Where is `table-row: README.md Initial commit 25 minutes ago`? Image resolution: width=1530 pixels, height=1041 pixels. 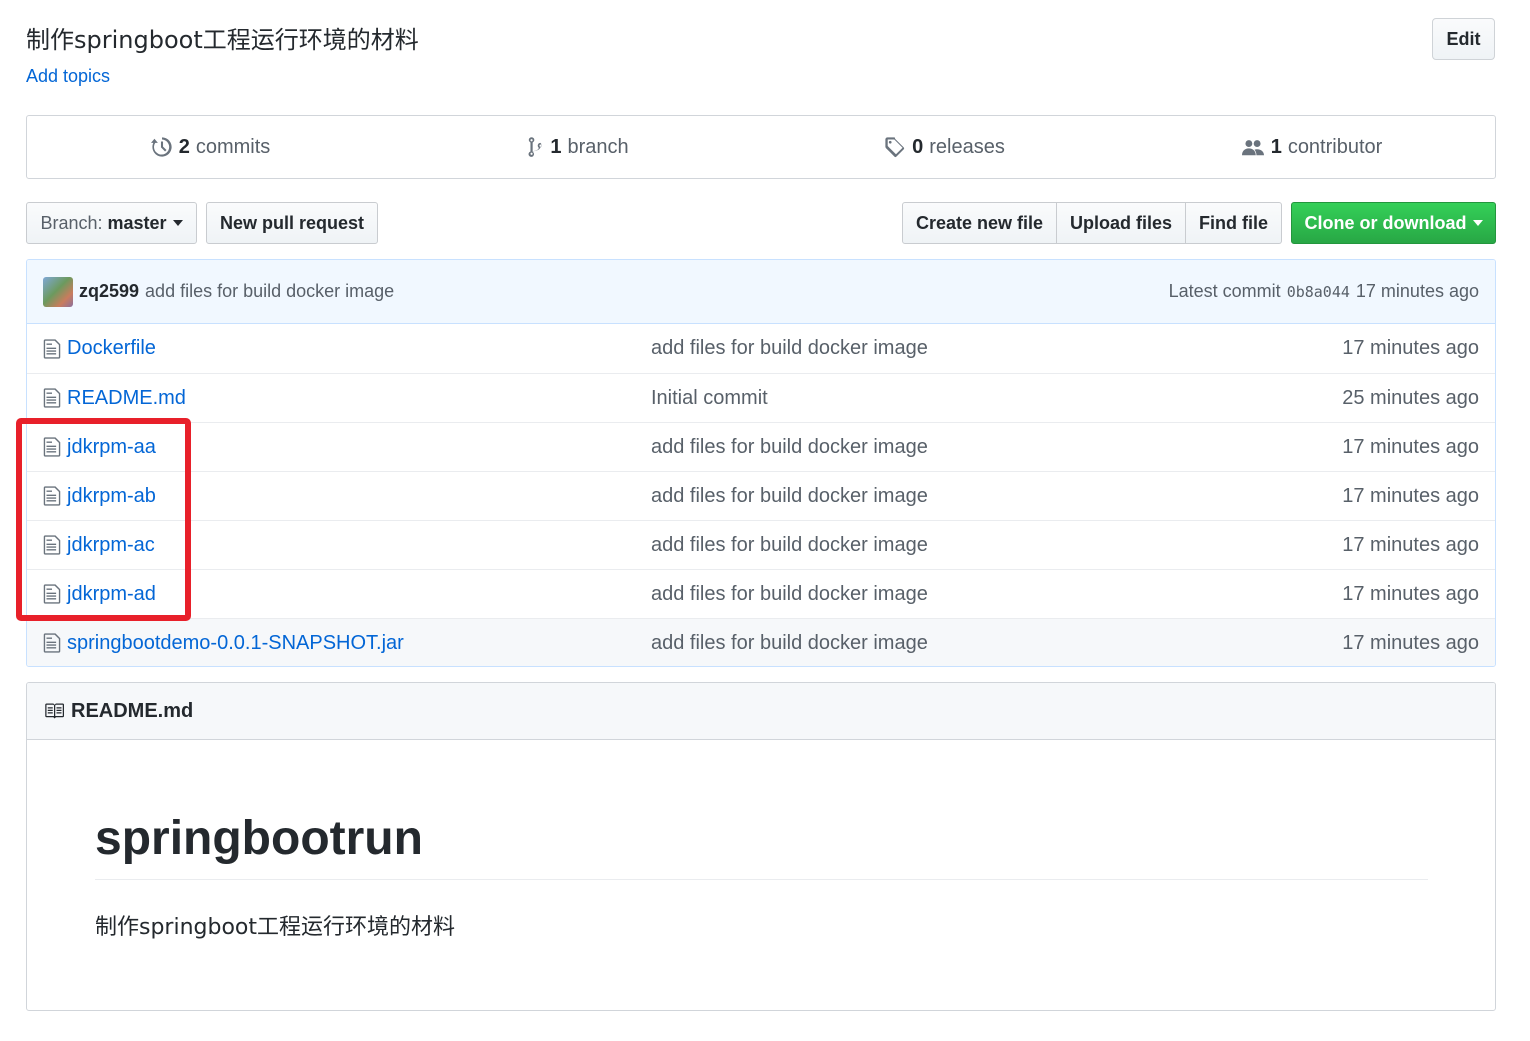 table-row: README.md Initial commit 25 minutes ago is located at coordinates (761, 397).